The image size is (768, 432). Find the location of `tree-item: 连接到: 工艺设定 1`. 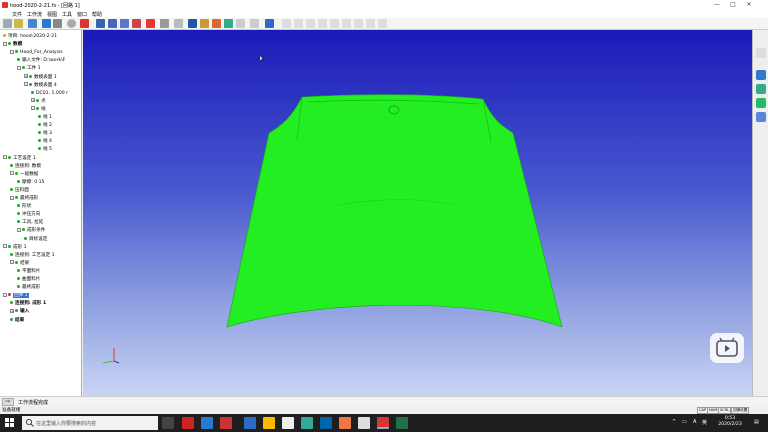

tree-item: 连接到: 工艺设定 1 is located at coordinates (32, 255).